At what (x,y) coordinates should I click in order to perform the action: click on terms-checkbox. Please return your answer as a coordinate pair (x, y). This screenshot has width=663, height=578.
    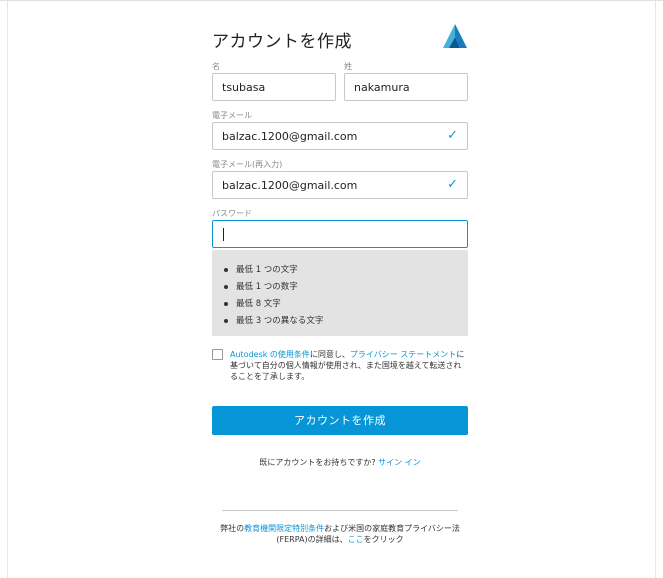
    Looking at the image, I should click on (217, 354).